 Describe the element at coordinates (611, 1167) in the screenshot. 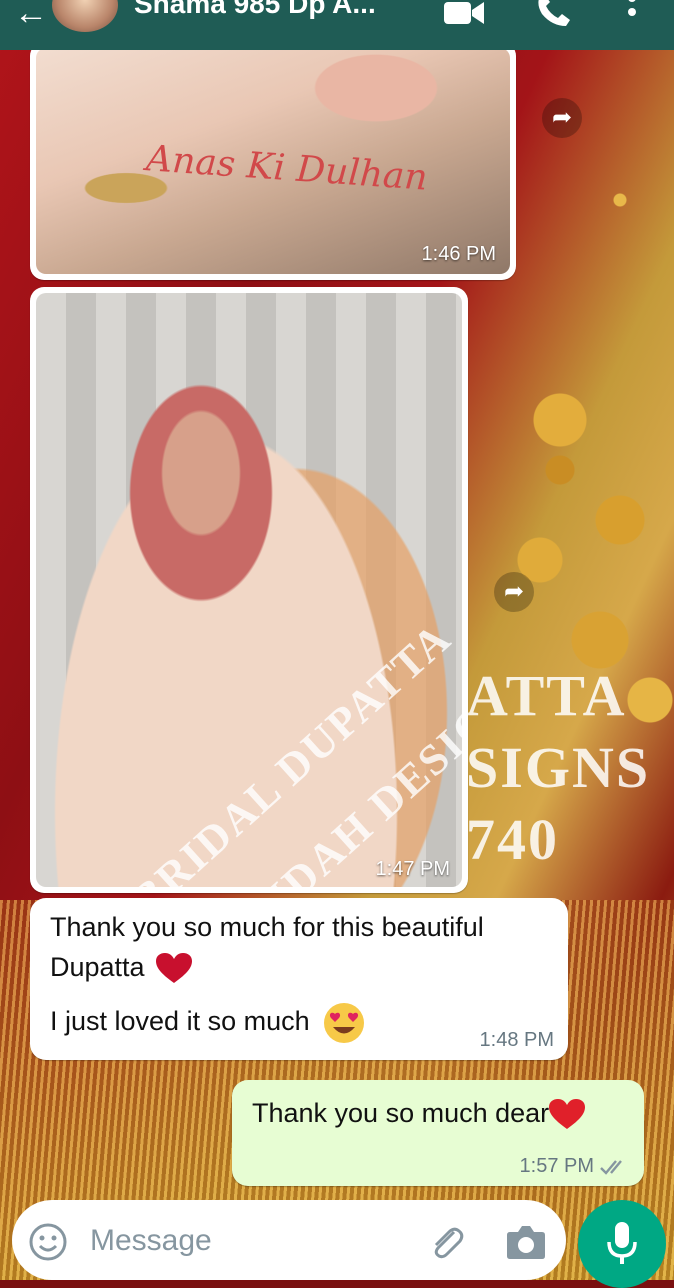

I see `read-receipt-icon` at that location.